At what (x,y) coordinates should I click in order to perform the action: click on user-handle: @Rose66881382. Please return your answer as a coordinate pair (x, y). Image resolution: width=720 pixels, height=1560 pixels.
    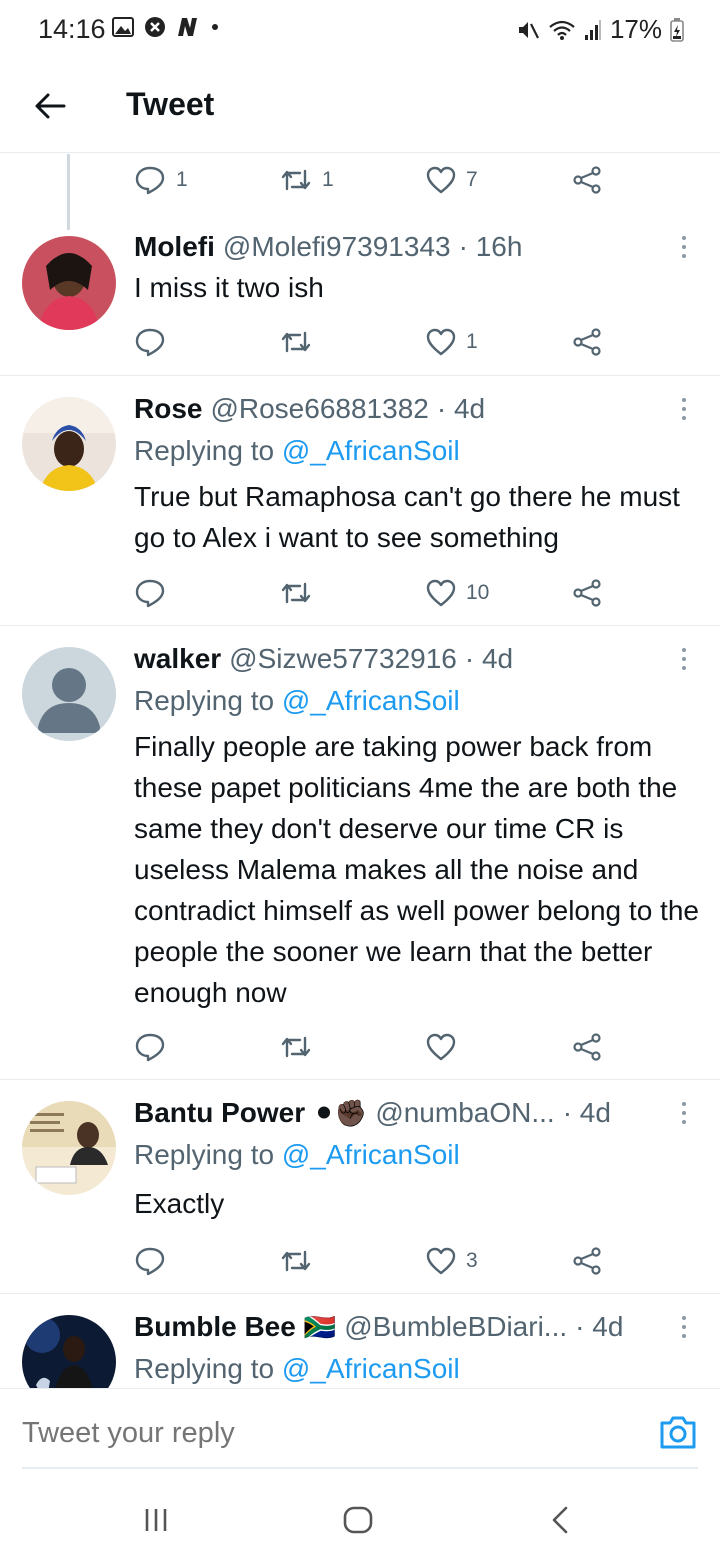
    Looking at the image, I should click on (319, 409).